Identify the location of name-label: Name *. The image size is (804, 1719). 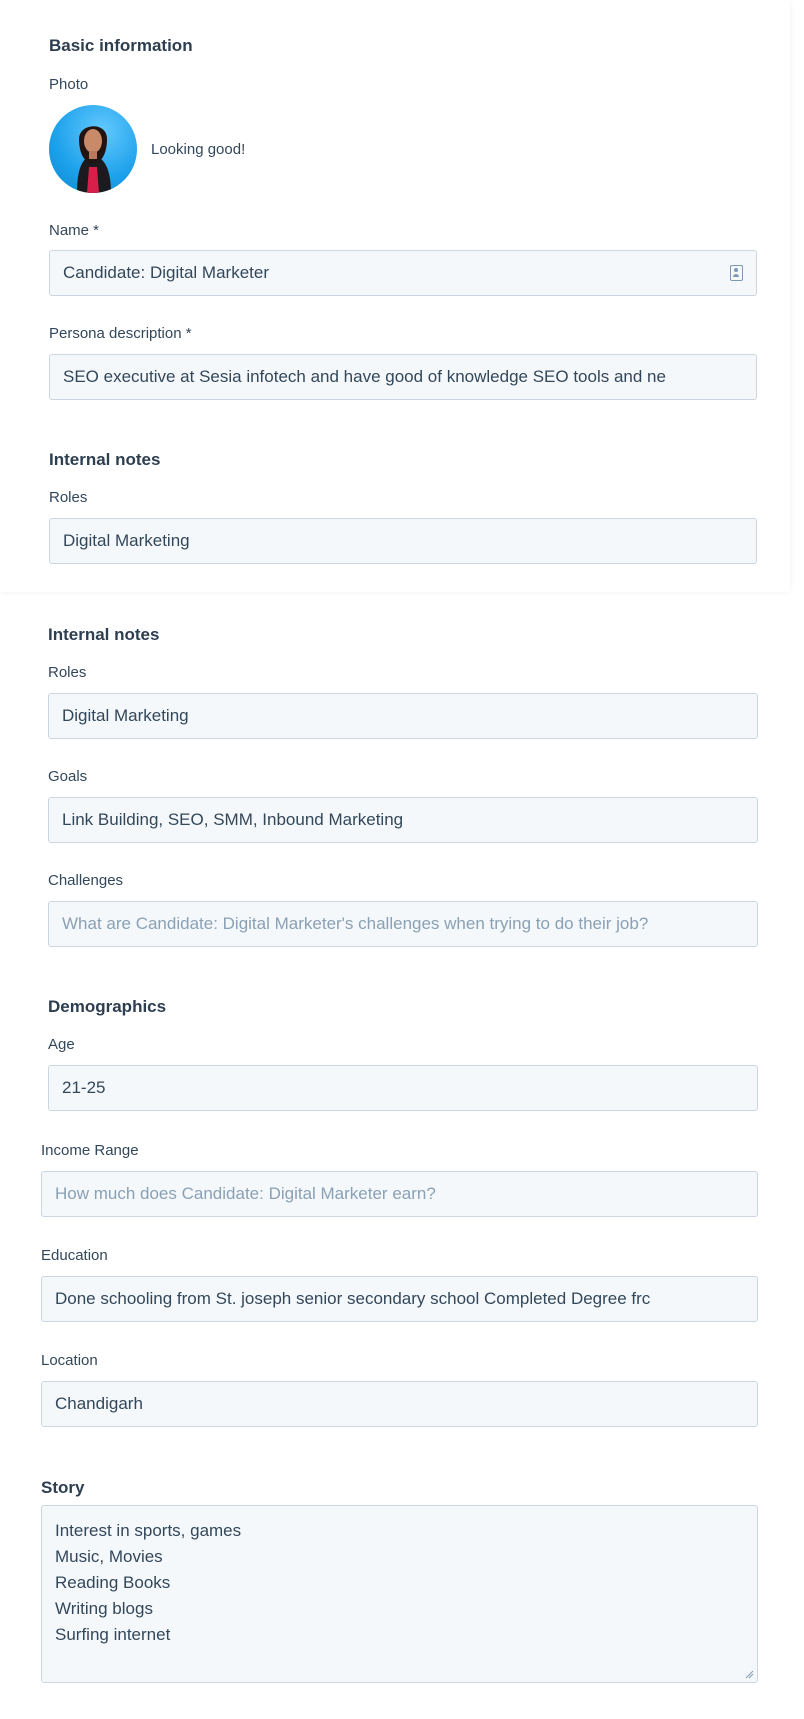
(74, 230).